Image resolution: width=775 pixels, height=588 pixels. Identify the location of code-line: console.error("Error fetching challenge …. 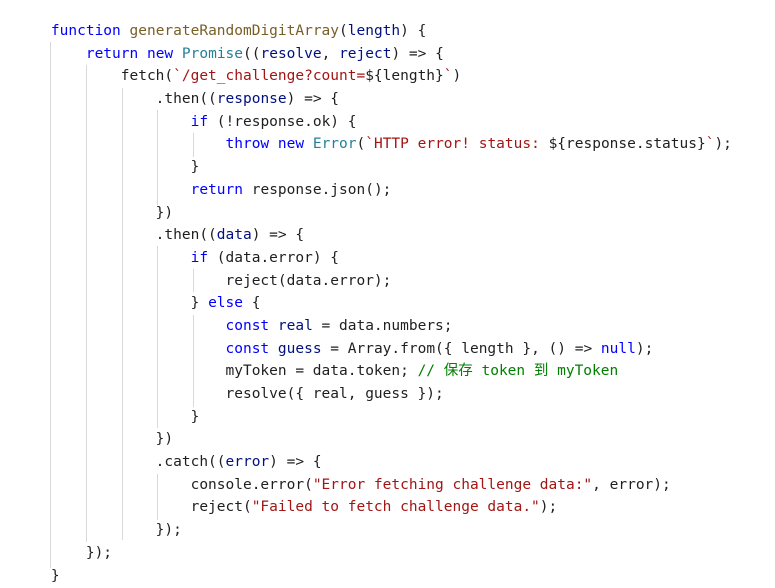
(374, 485).